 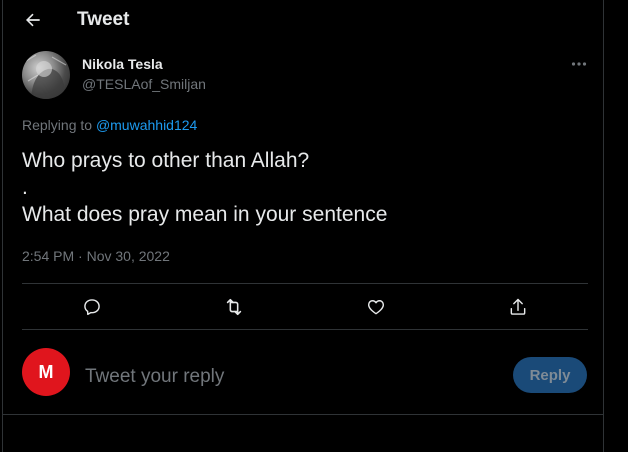 I want to click on author-handle: @TESLAof_Smiljan, so click(x=144, y=84).